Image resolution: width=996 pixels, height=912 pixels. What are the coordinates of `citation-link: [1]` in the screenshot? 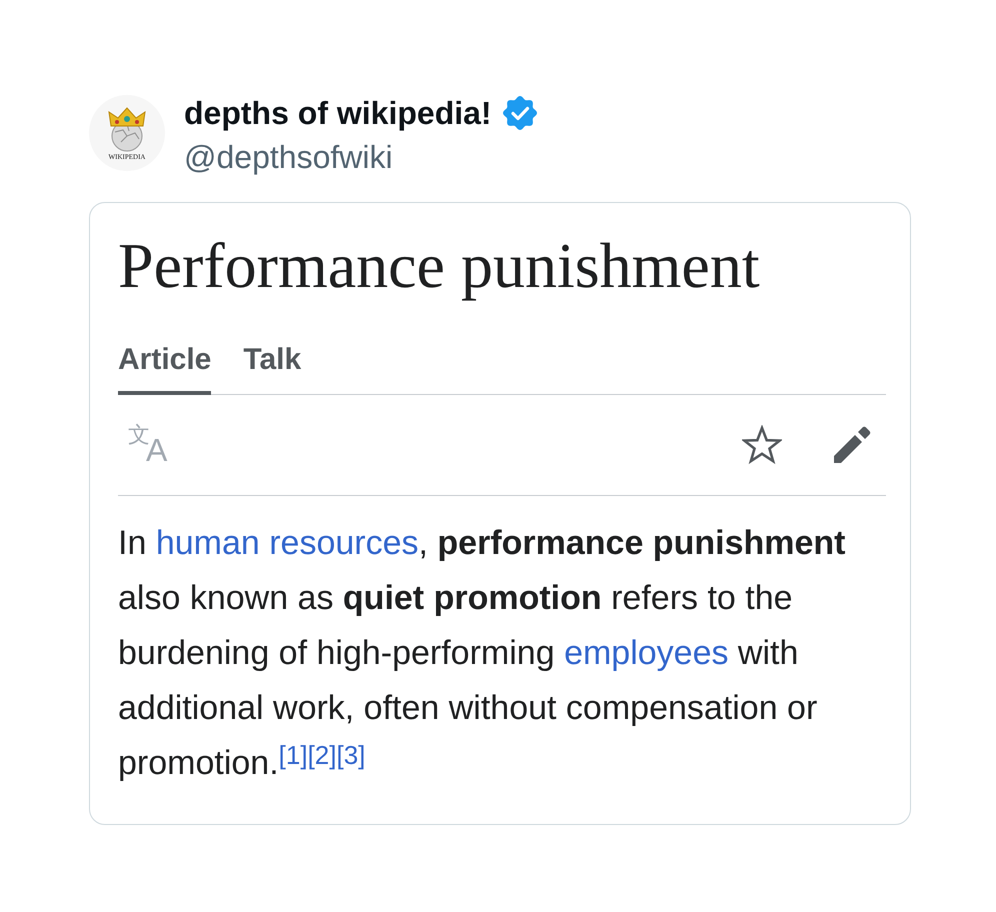 It's located at (293, 755).